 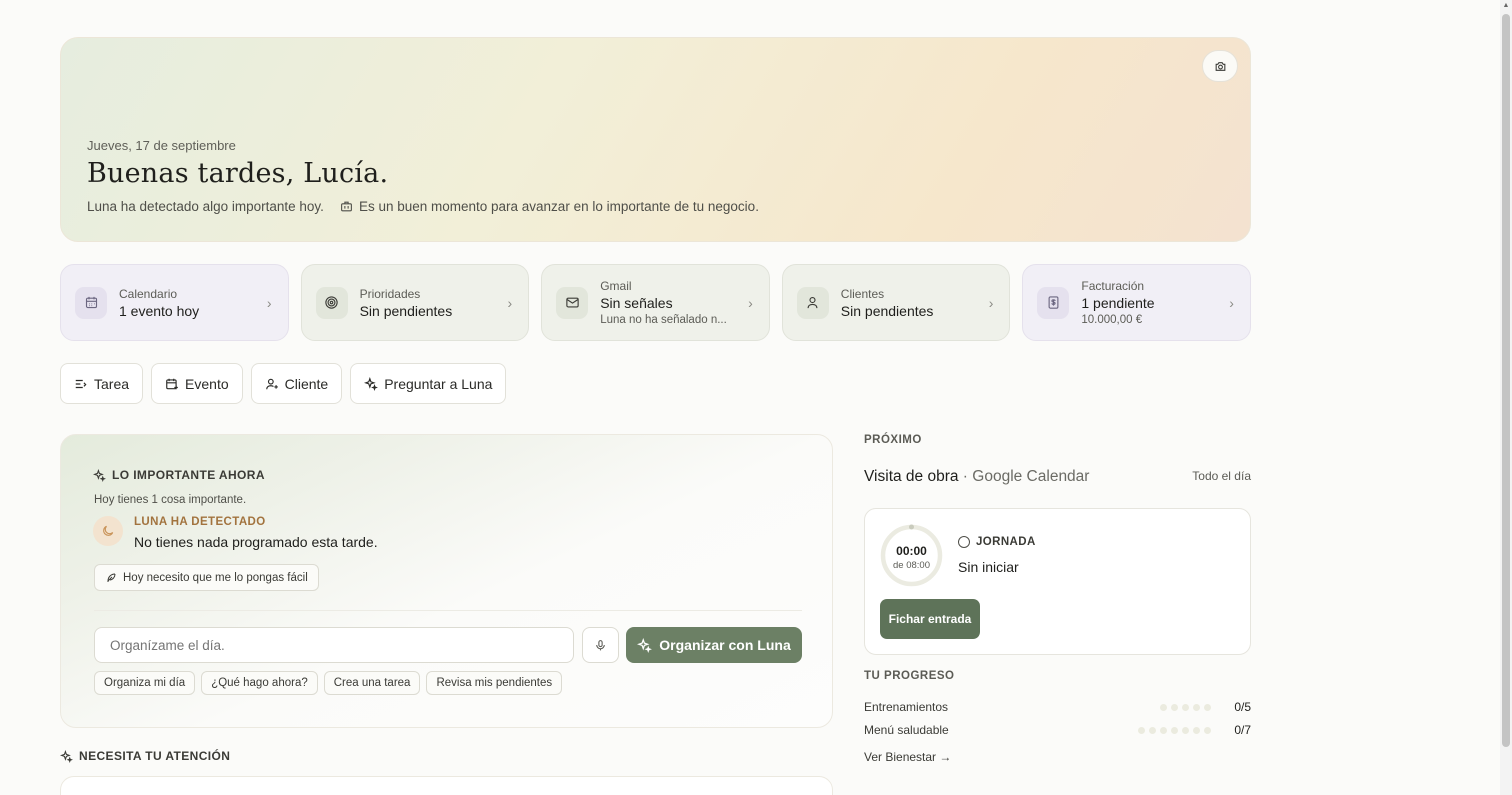 I want to click on card-clients: Clientes Sin pendientes ›, so click(x=896, y=302).